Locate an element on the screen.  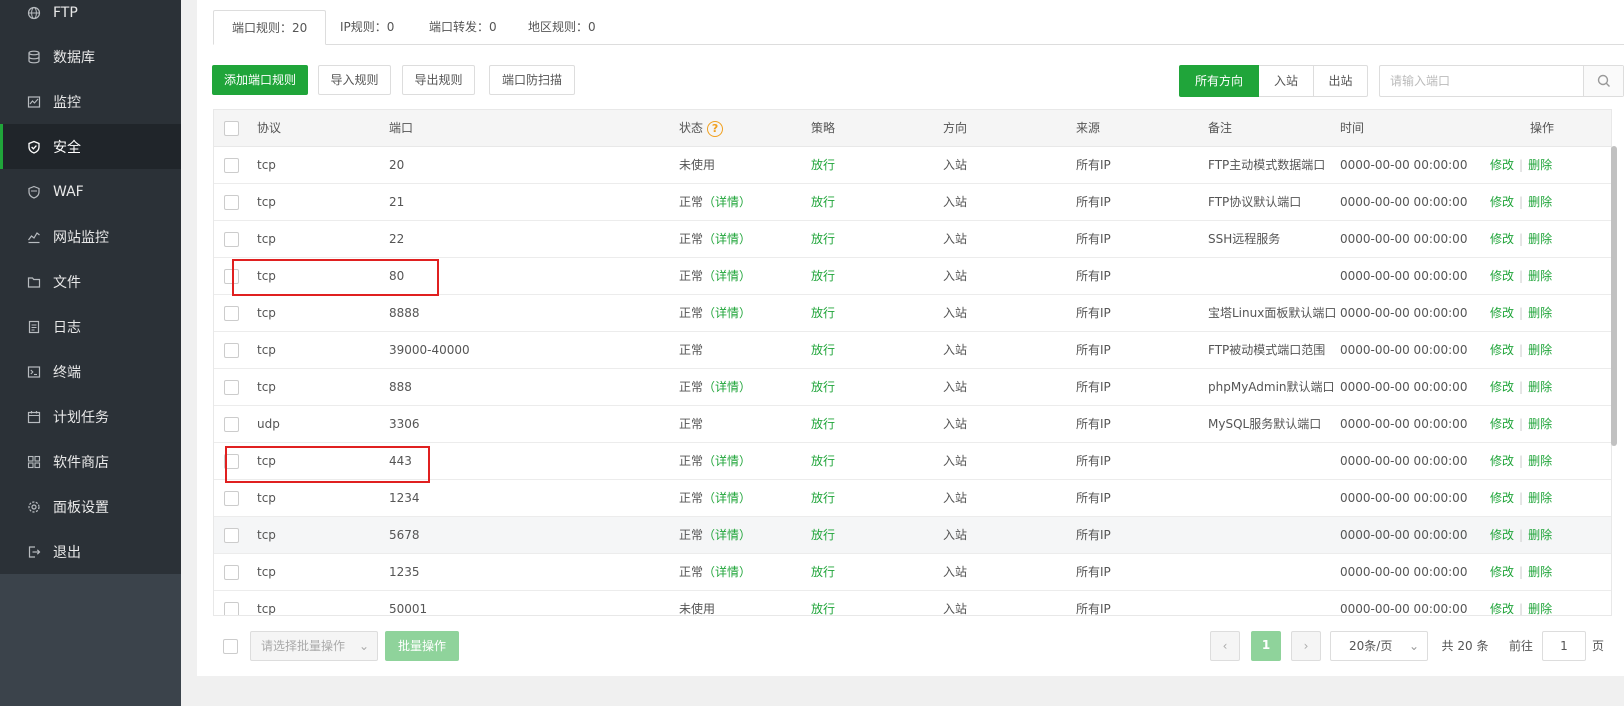
sidebar-item-11: 面板设置 is located at coordinates (90, 506).